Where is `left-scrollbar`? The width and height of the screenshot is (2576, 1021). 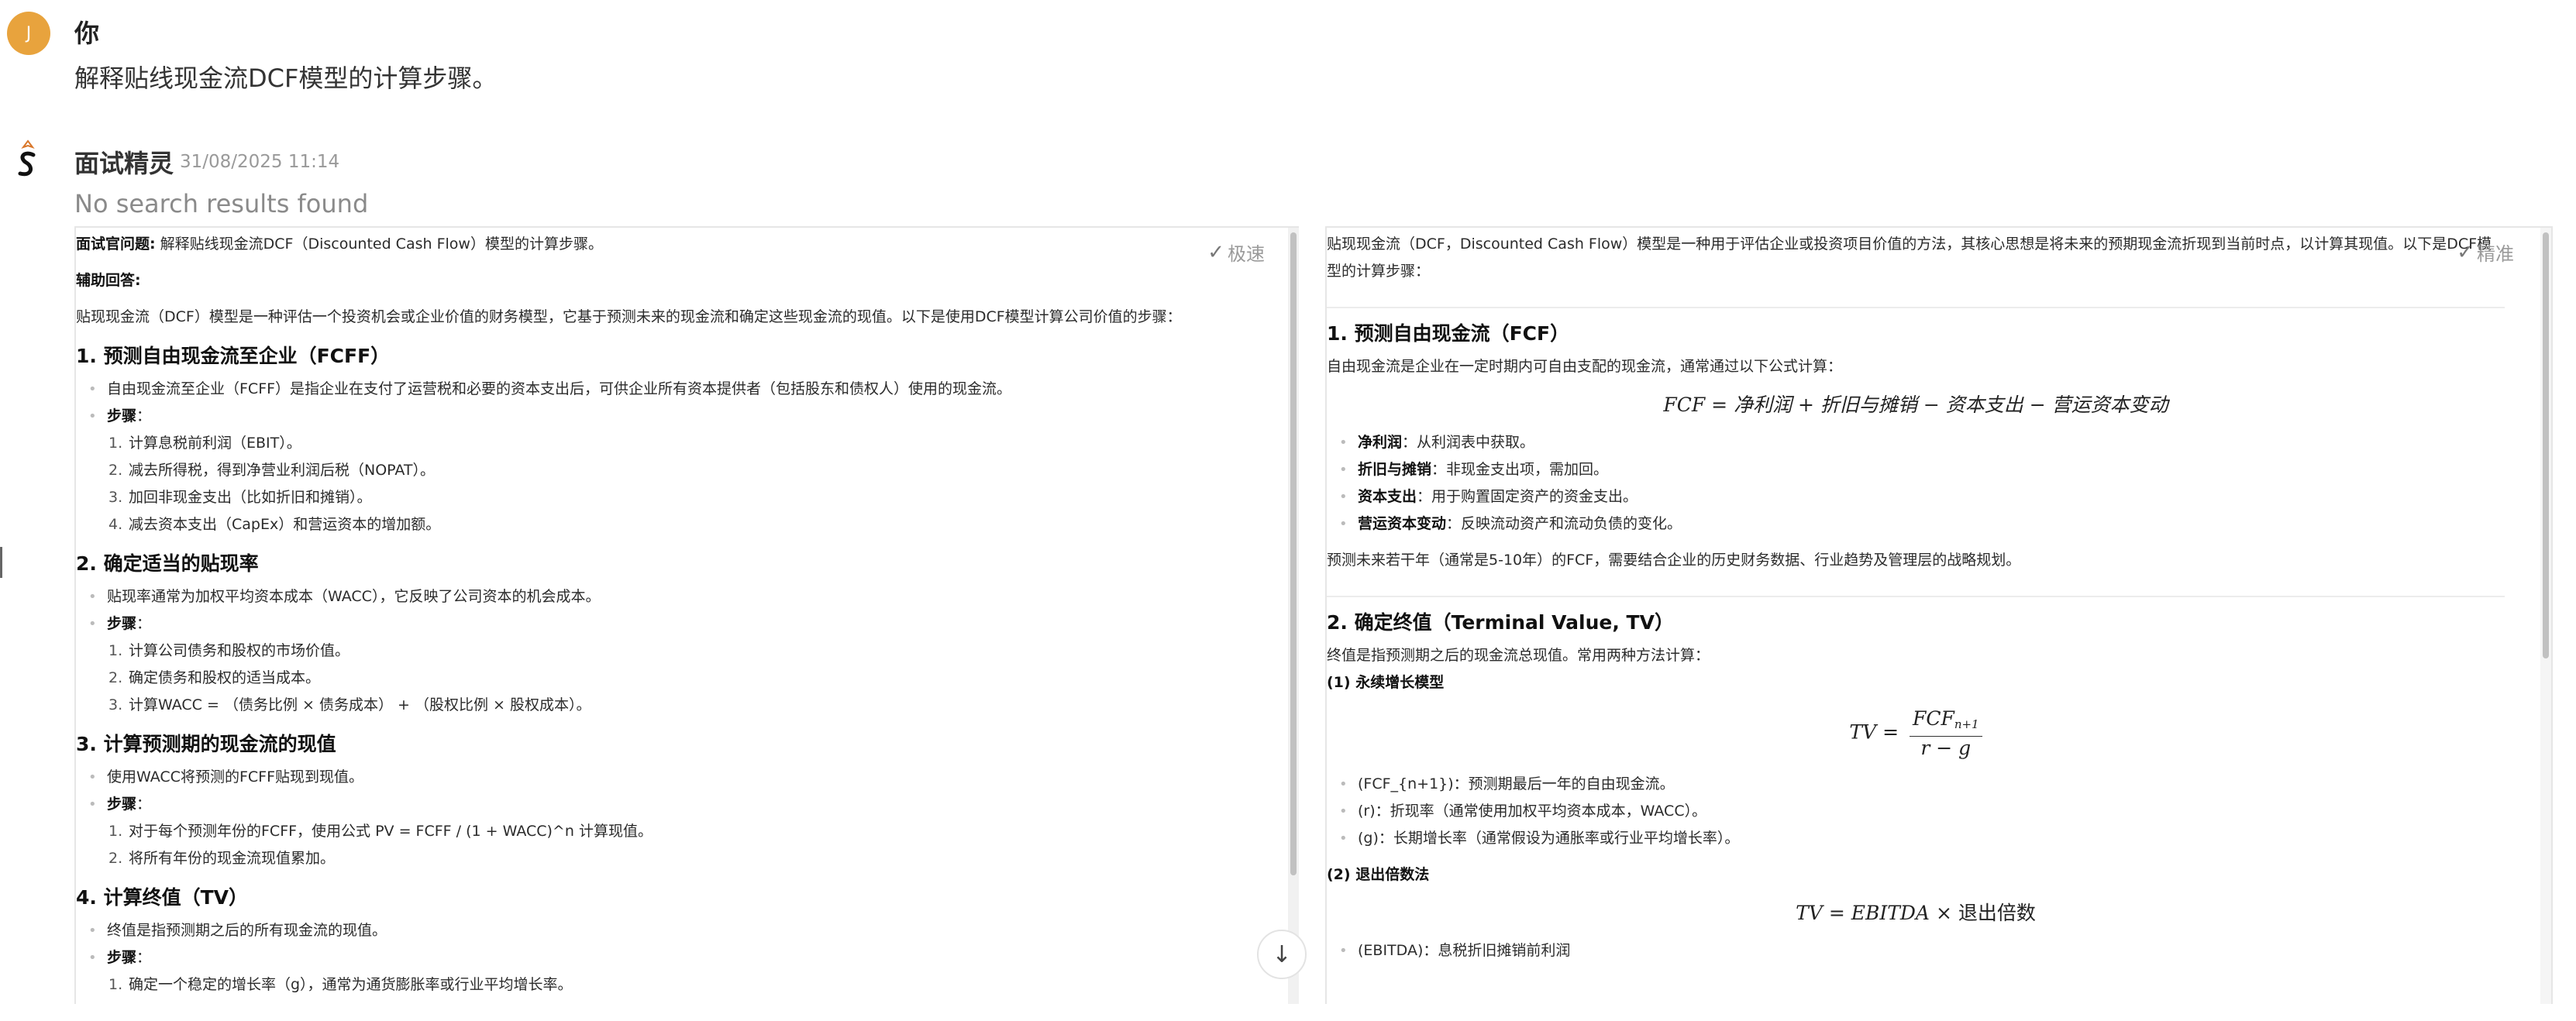
left-scrollbar is located at coordinates (1293, 616).